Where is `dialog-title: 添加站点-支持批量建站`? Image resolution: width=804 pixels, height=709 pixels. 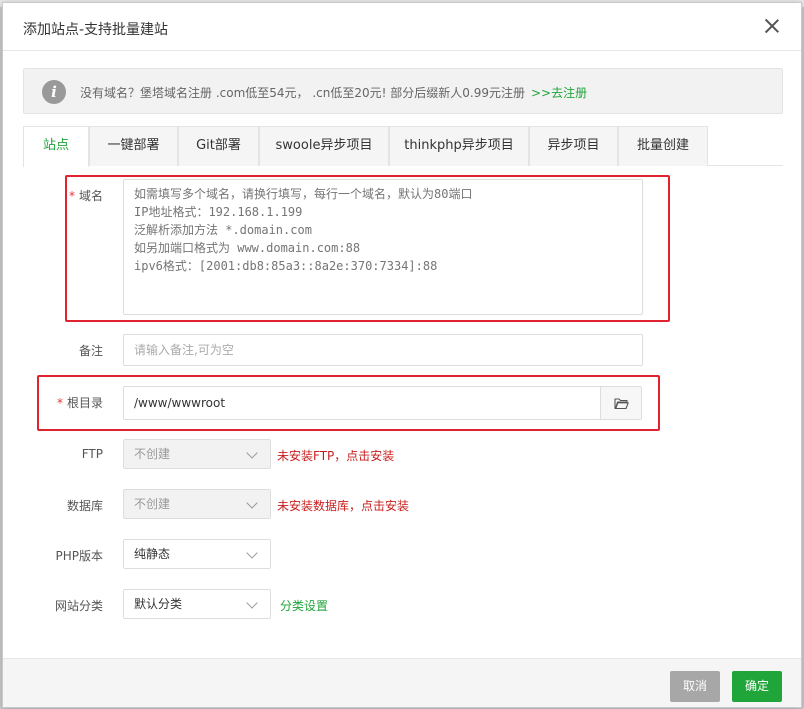 dialog-title: 添加站点-支持批量建站 is located at coordinates (96, 30).